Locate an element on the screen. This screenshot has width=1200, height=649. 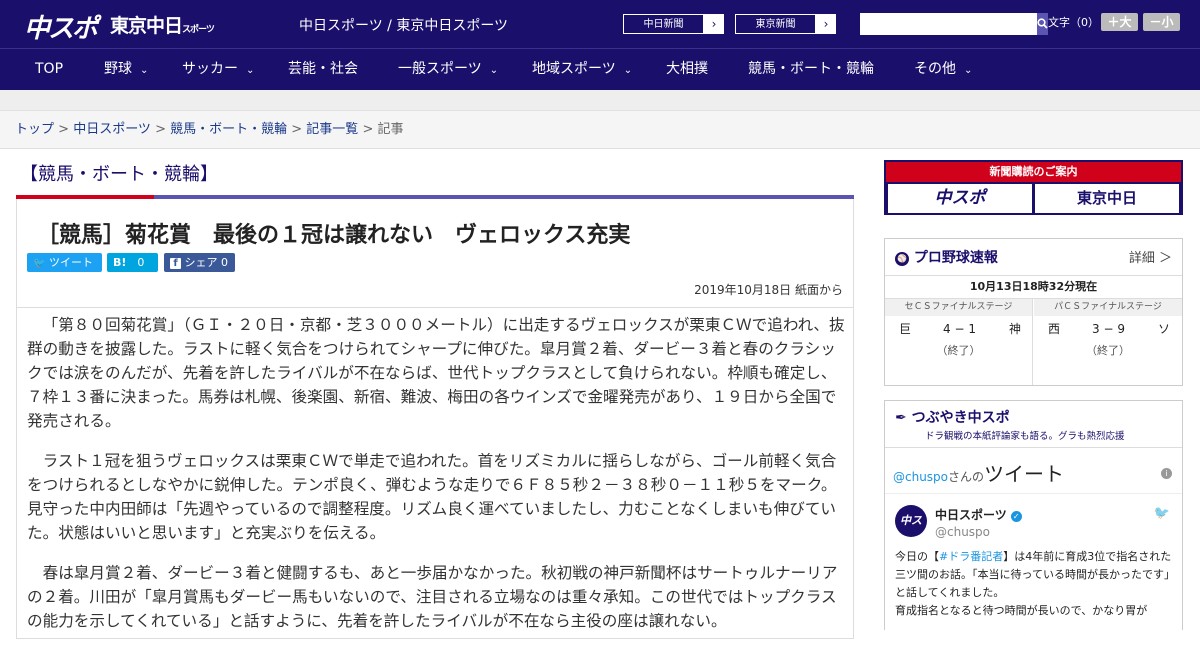
search-box is located at coordinates (954, 24).